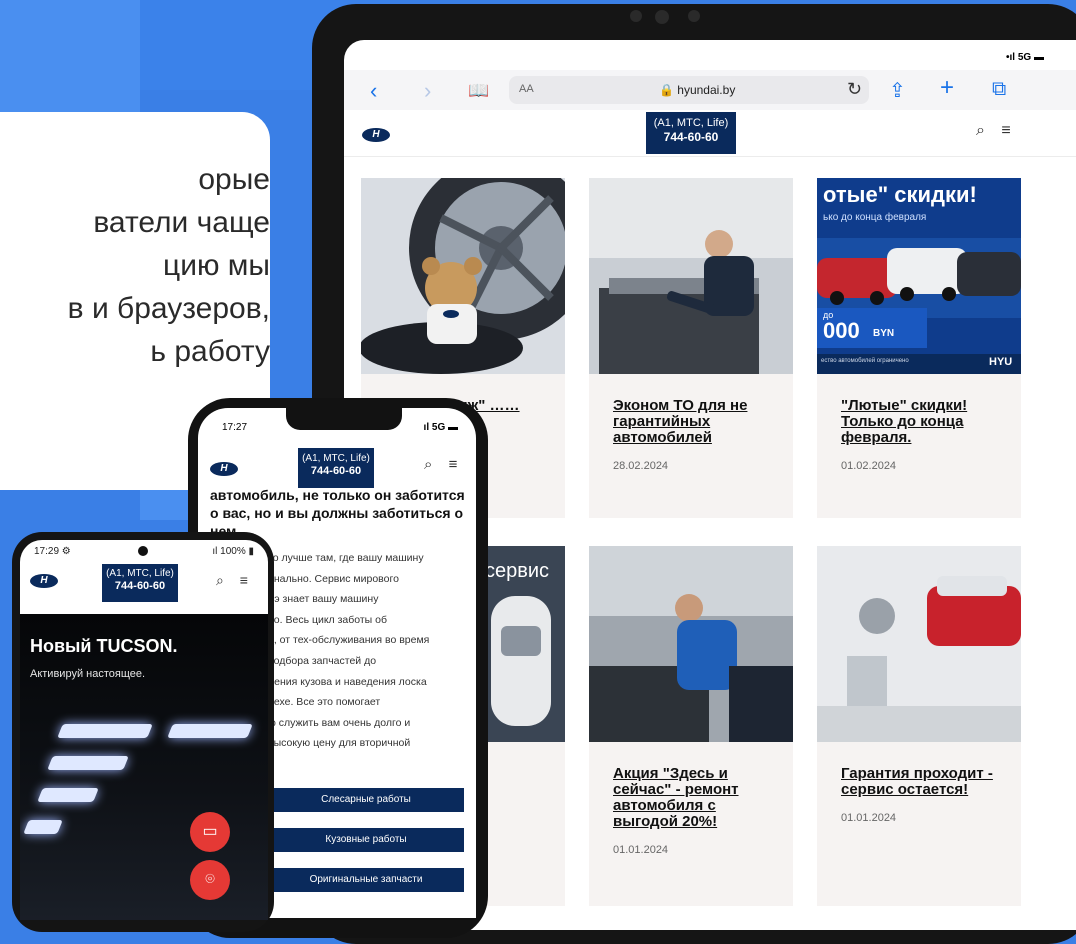 The width and height of the screenshot is (1076, 944). Describe the element at coordinates (641, 466) in the screenshot. I see `article-date: 28.02.2024` at that location.